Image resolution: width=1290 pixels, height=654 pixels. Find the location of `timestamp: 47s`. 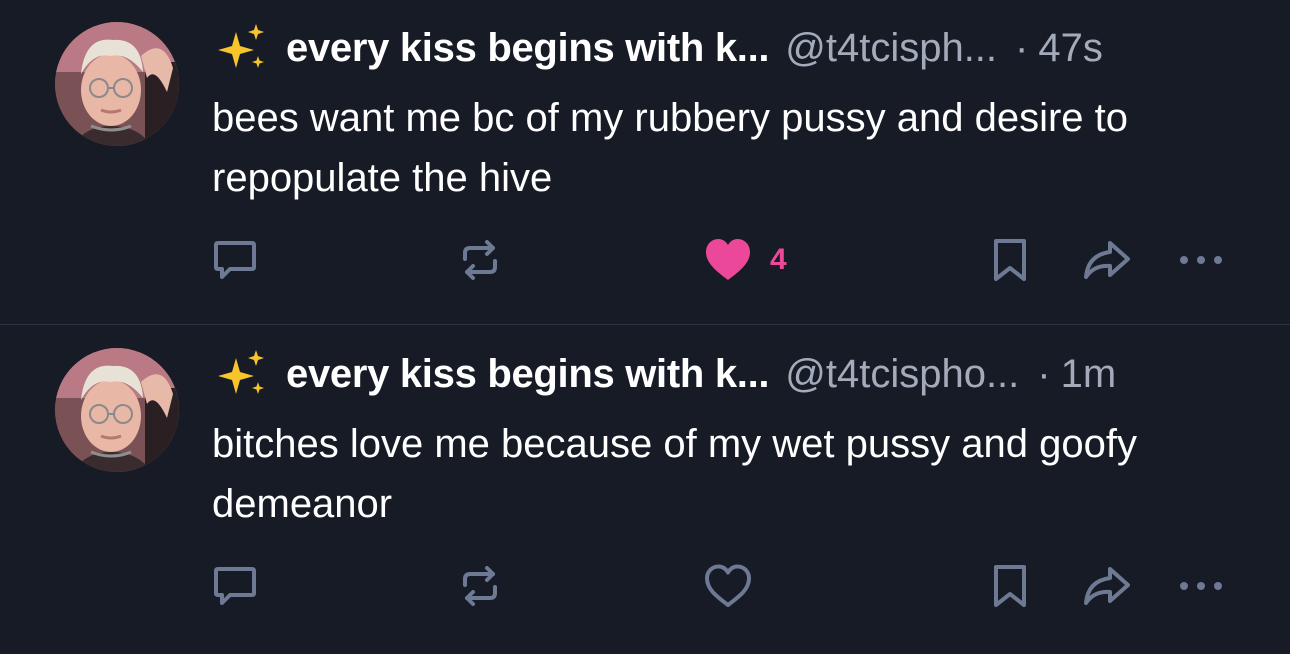

timestamp: 47s is located at coordinates (1070, 48).